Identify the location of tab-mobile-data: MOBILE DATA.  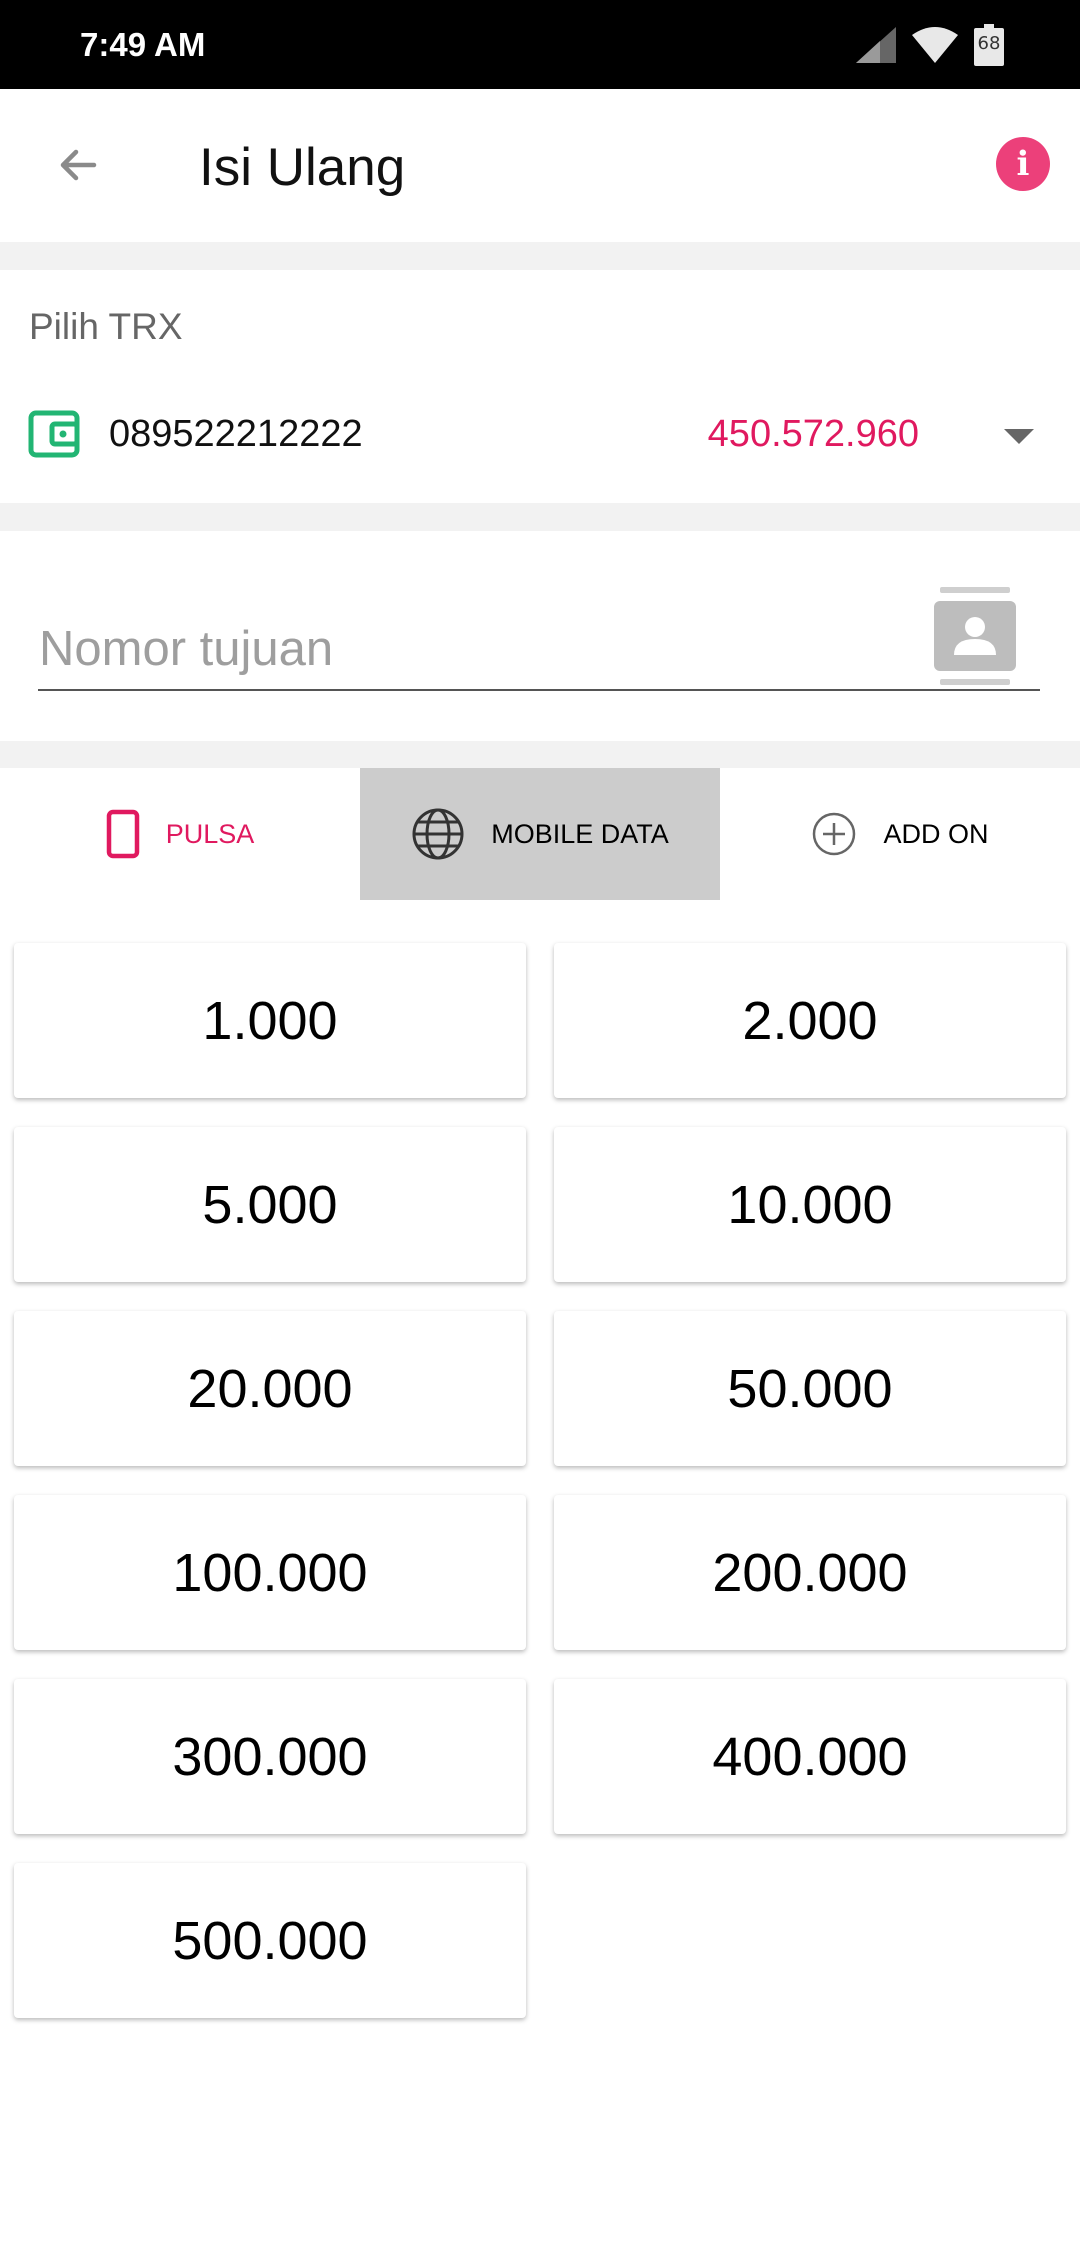
(540, 834).